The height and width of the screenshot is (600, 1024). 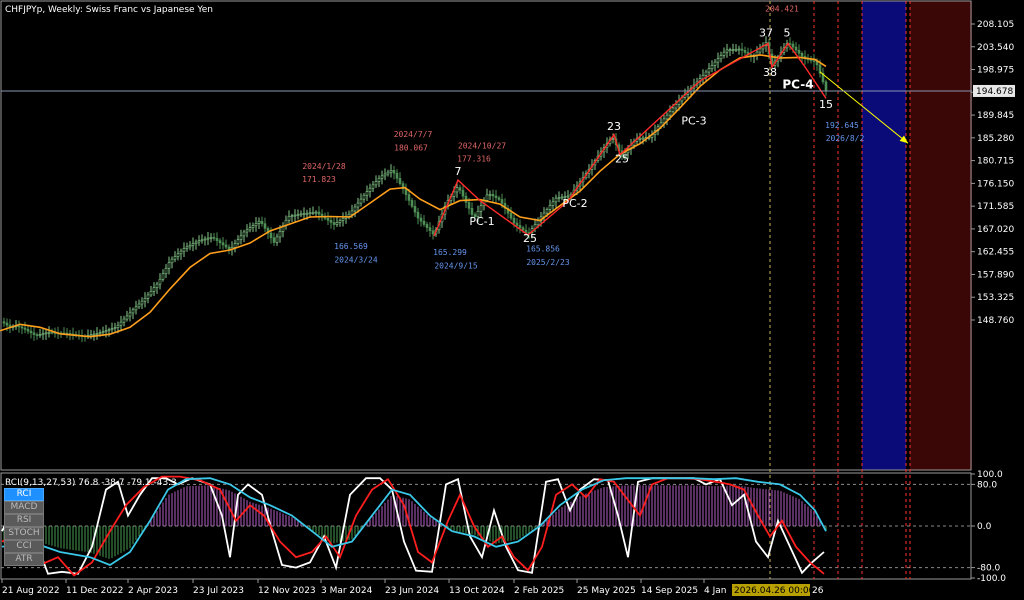 What do you see at coordinates (411, 148) in the screenshot?
I see `price-annotation: 180.067` at bounding box center [411, 148].